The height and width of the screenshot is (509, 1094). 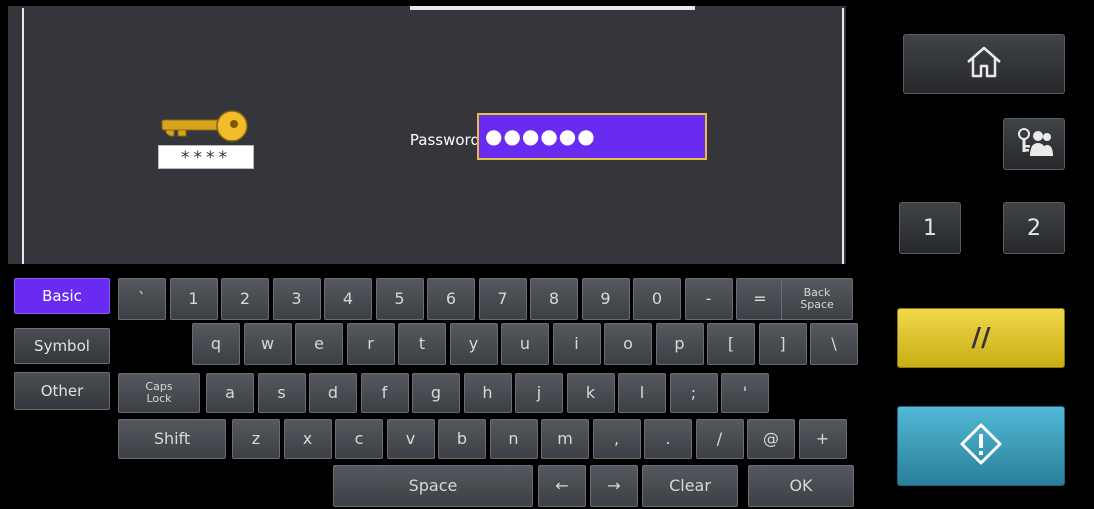 I want to click on key-row4-7: ,, so click(x=616, y=439).